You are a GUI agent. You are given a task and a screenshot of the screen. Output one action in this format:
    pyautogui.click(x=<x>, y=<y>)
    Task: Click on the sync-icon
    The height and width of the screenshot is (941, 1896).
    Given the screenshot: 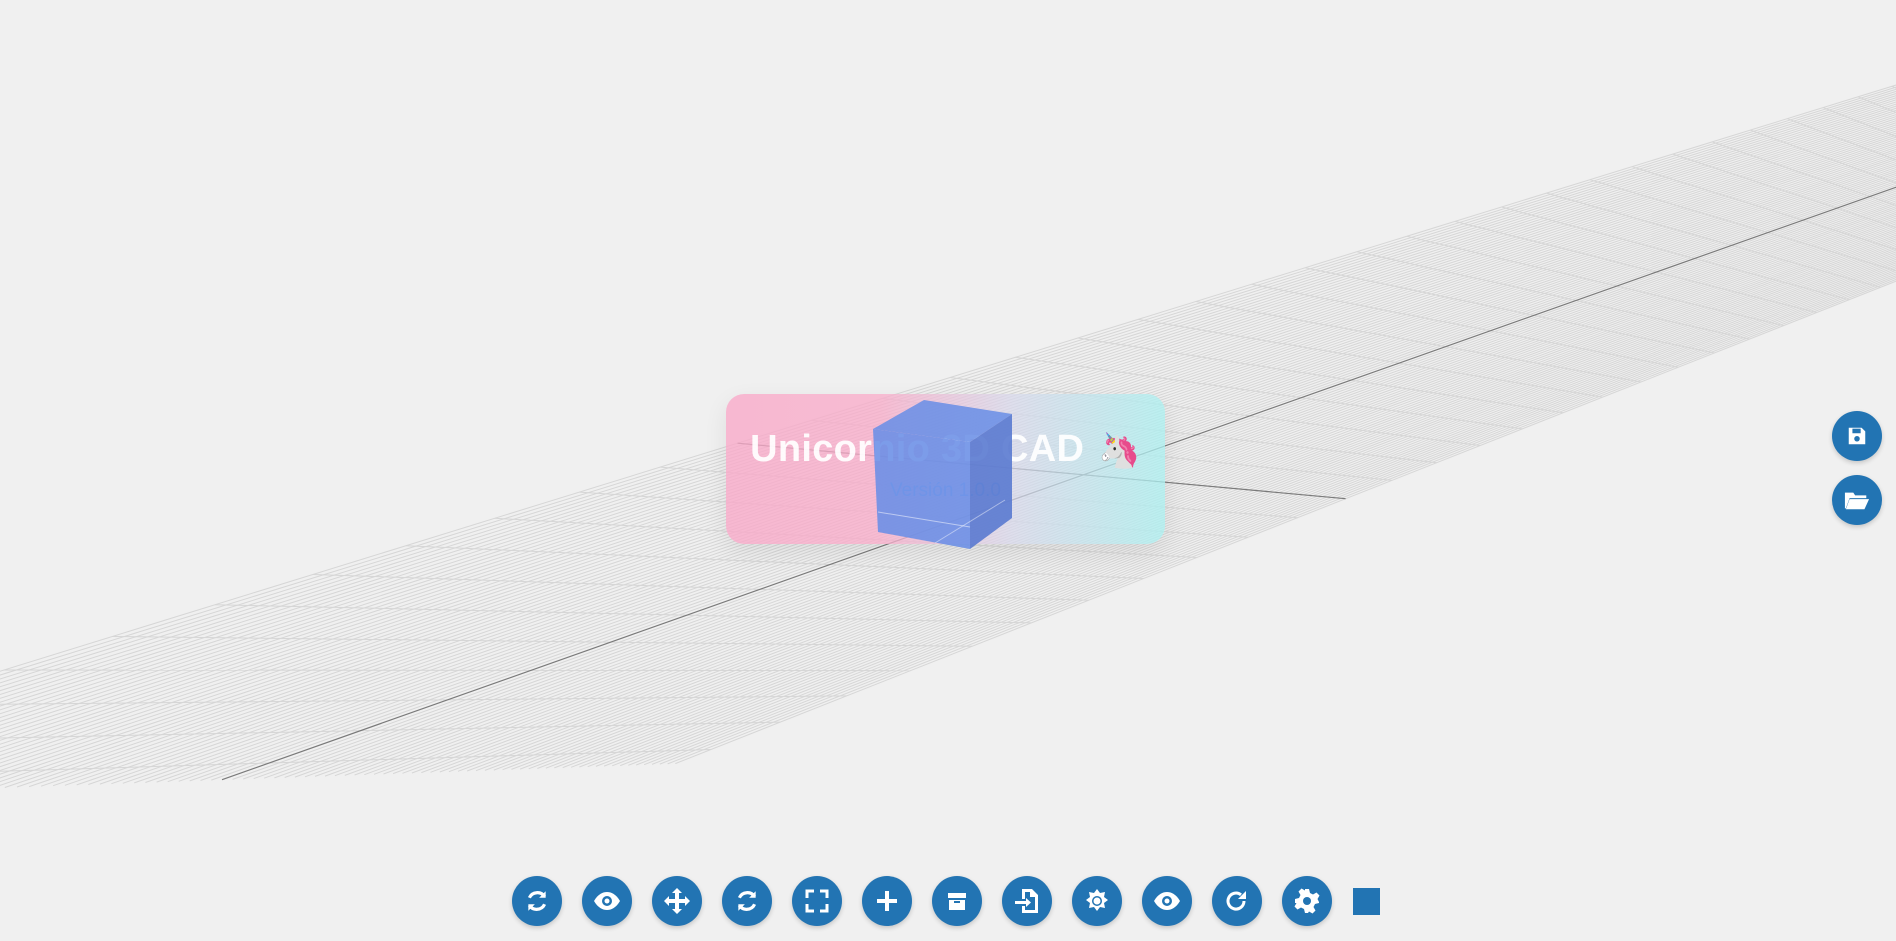 What is the action you would take?
    pyautogui.click(x=537, y=901)
    